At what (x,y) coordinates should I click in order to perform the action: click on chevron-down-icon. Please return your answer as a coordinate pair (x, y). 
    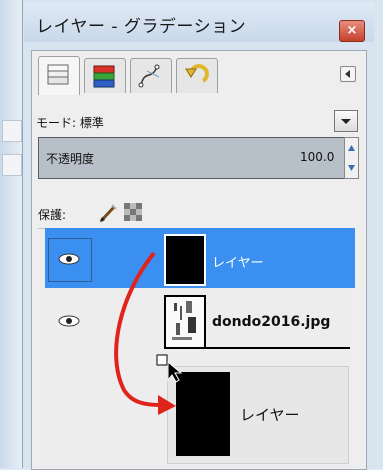
    Looking at the image, I should click on (346, 121).